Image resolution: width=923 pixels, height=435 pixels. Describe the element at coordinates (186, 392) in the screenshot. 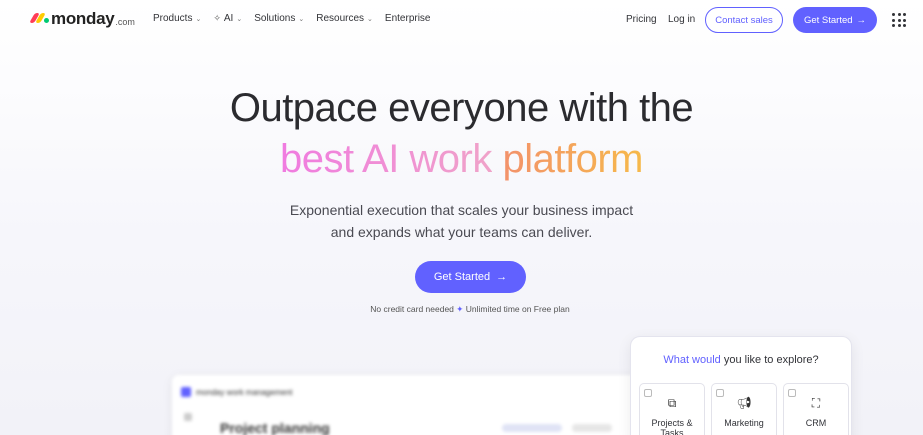

I see `preview-logo-icon` at that location.